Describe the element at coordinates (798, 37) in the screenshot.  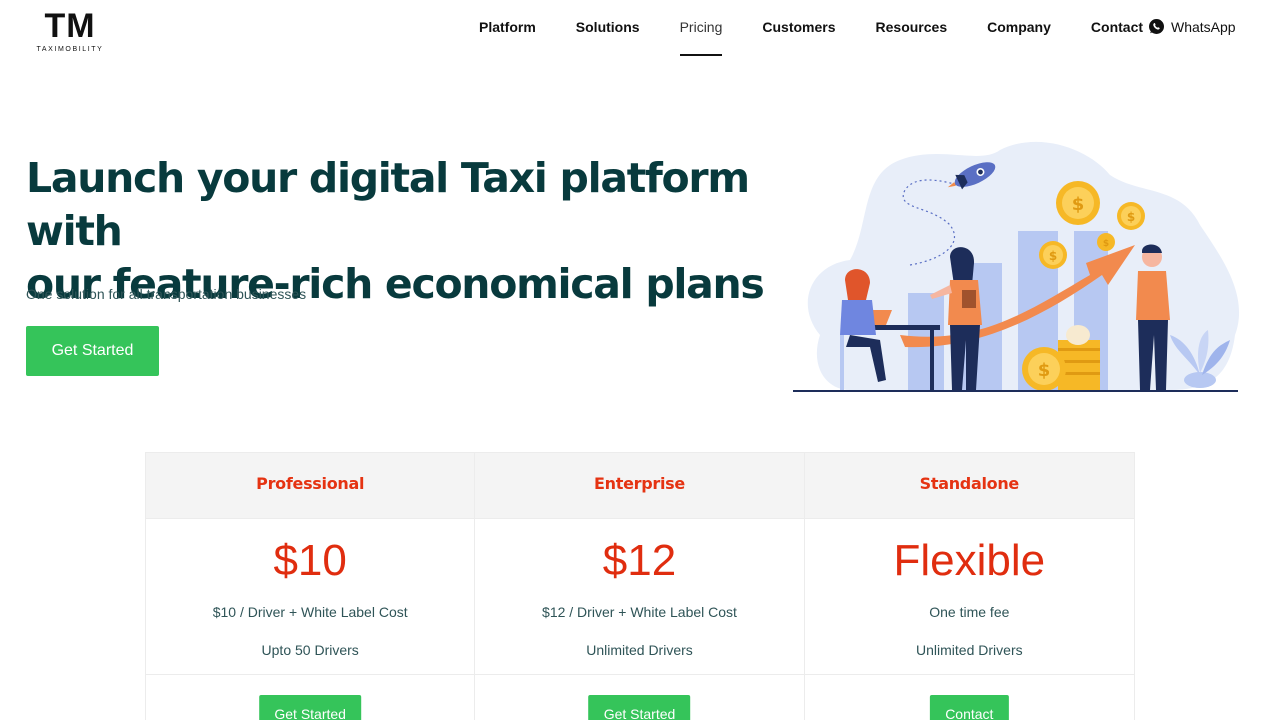
I see `nav-item-customers: Customers` at that location.